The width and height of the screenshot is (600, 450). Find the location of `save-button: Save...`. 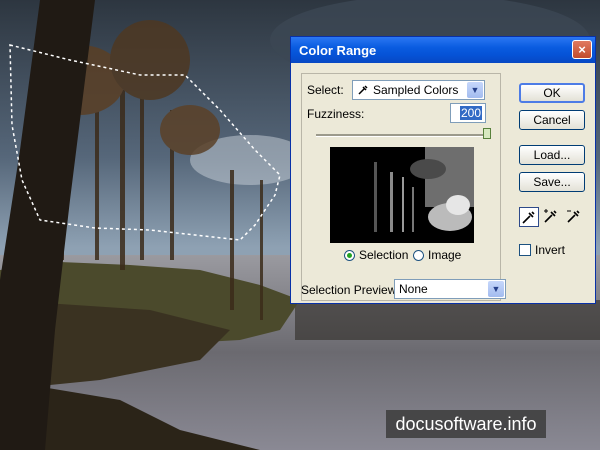

save-button: Save... is located at coordinates (552, 182).